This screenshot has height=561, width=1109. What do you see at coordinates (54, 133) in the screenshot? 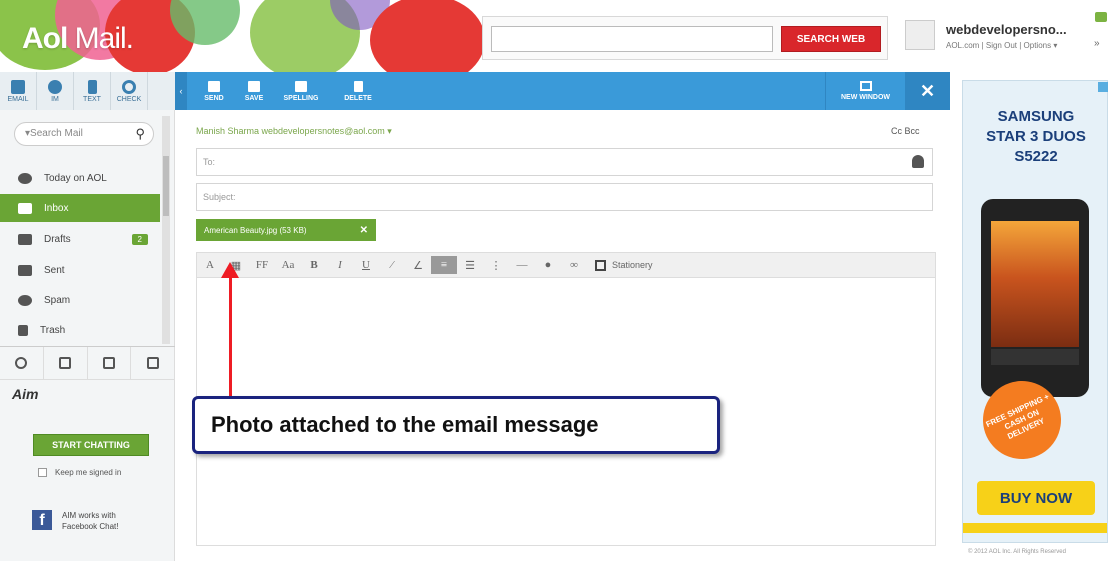
I see `search-mail-placeholder: ▾Search Mail` at bounding box center [54, 133].